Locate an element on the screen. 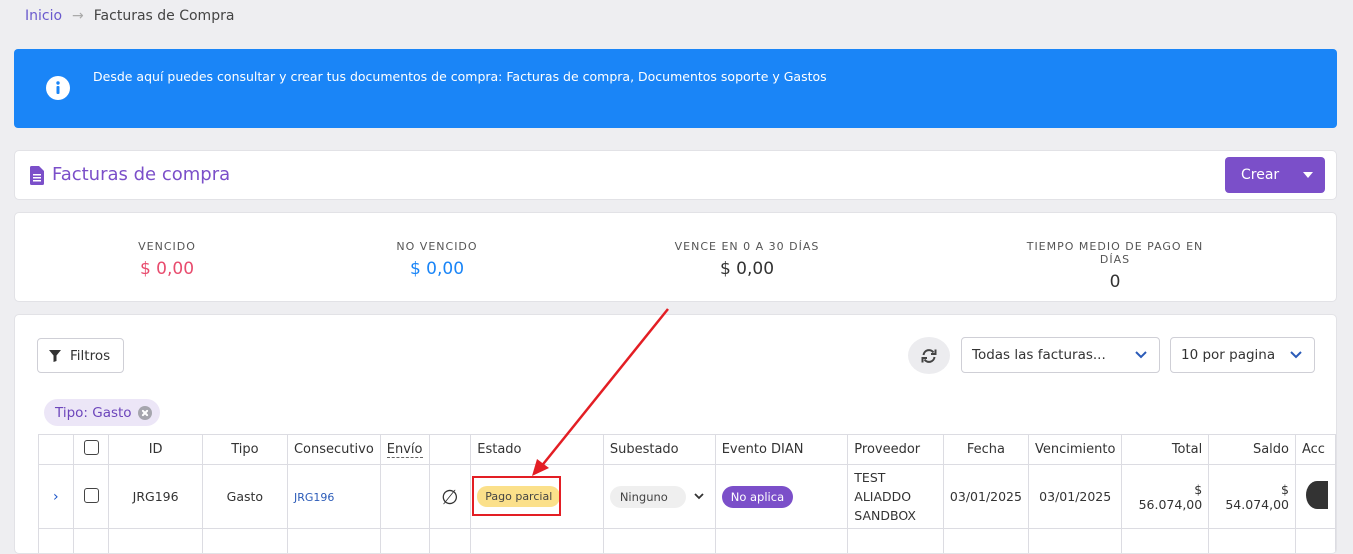  select-all-checkbox is located at coordinates (91, 447).